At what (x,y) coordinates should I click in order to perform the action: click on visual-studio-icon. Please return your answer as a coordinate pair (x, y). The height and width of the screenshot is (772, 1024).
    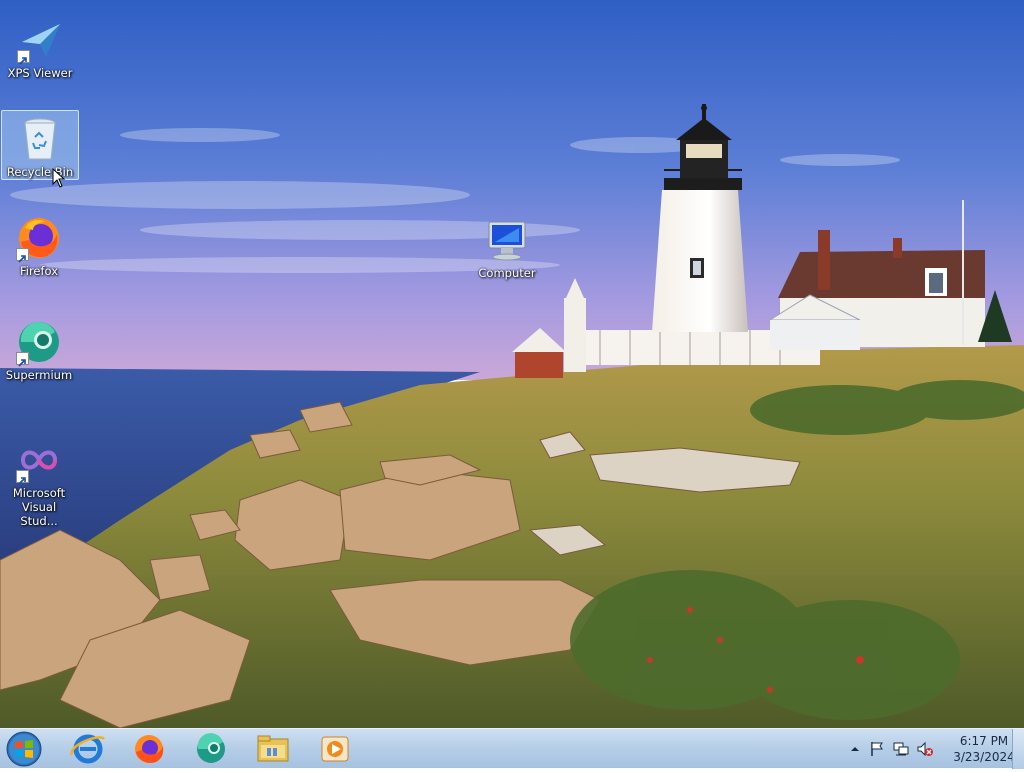
    Looking at the image, I should click on (39, 460).